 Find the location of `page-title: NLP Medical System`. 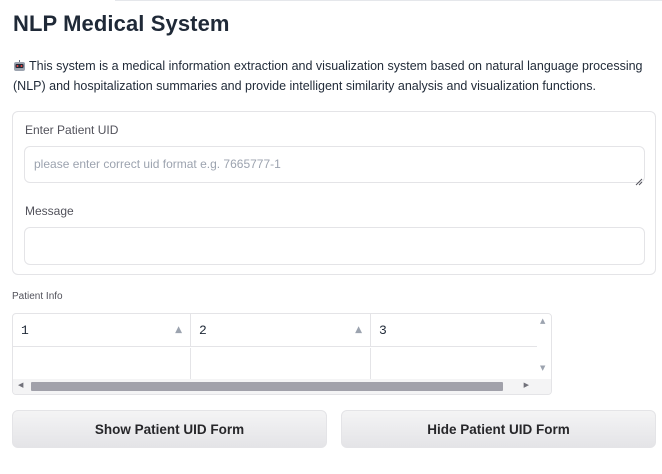

page-title: NLP Medical System is located at coordinates (121, 23).